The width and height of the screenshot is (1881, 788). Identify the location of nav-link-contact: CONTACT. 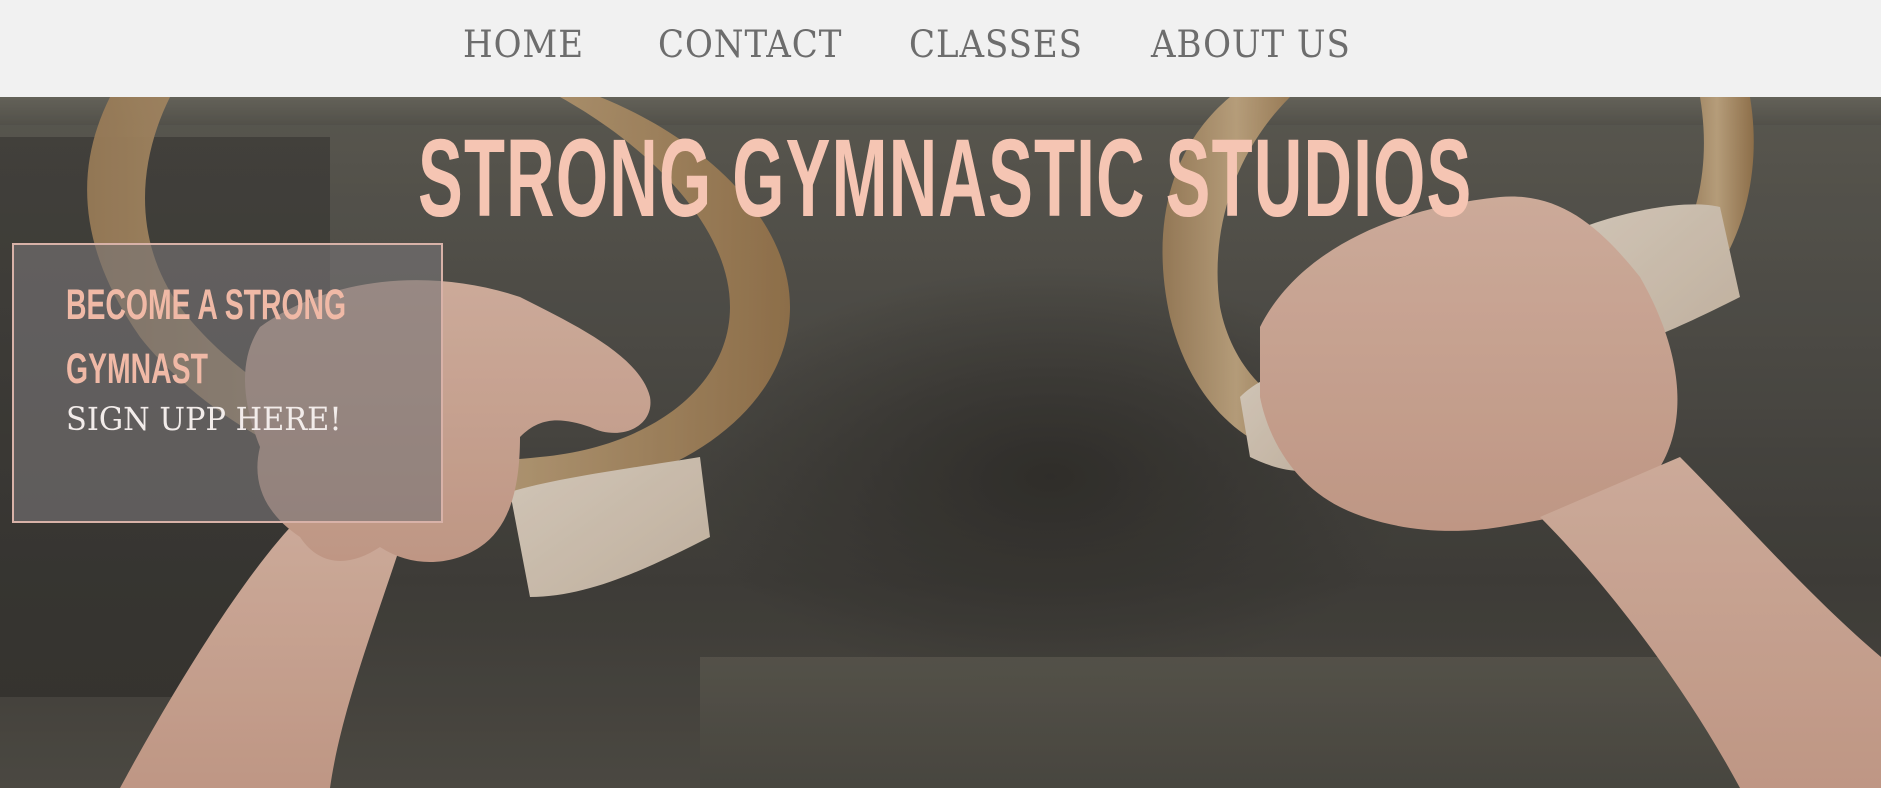
(750, 45).